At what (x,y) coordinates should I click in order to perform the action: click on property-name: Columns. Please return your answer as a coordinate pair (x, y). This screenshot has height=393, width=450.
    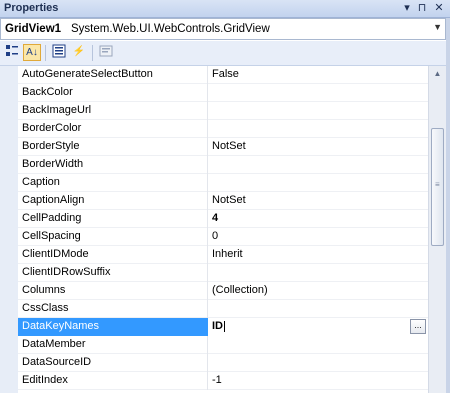
    Looking at the image, I should click on (44, 290).